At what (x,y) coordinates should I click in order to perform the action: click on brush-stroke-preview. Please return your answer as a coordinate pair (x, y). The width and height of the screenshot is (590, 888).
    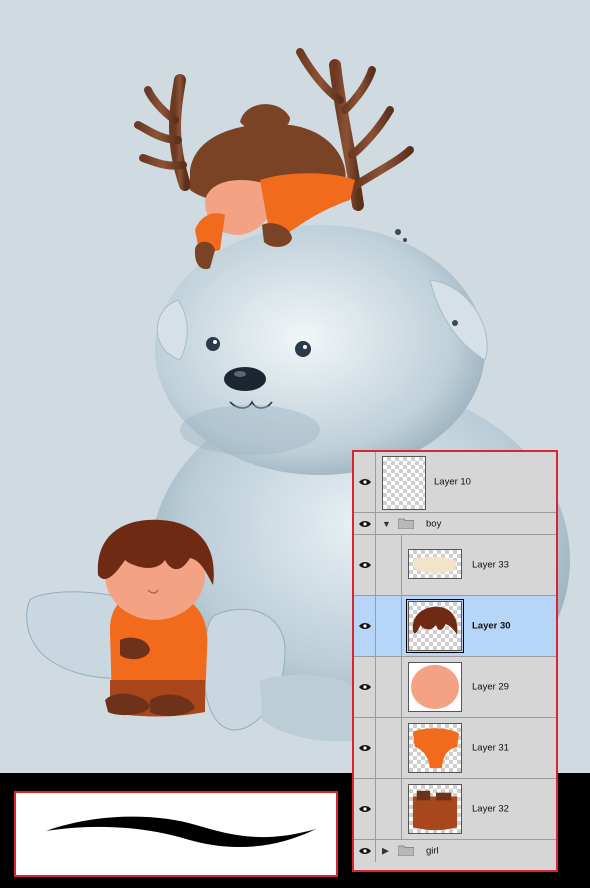
    Looking at the image, I should click on (176, 834).